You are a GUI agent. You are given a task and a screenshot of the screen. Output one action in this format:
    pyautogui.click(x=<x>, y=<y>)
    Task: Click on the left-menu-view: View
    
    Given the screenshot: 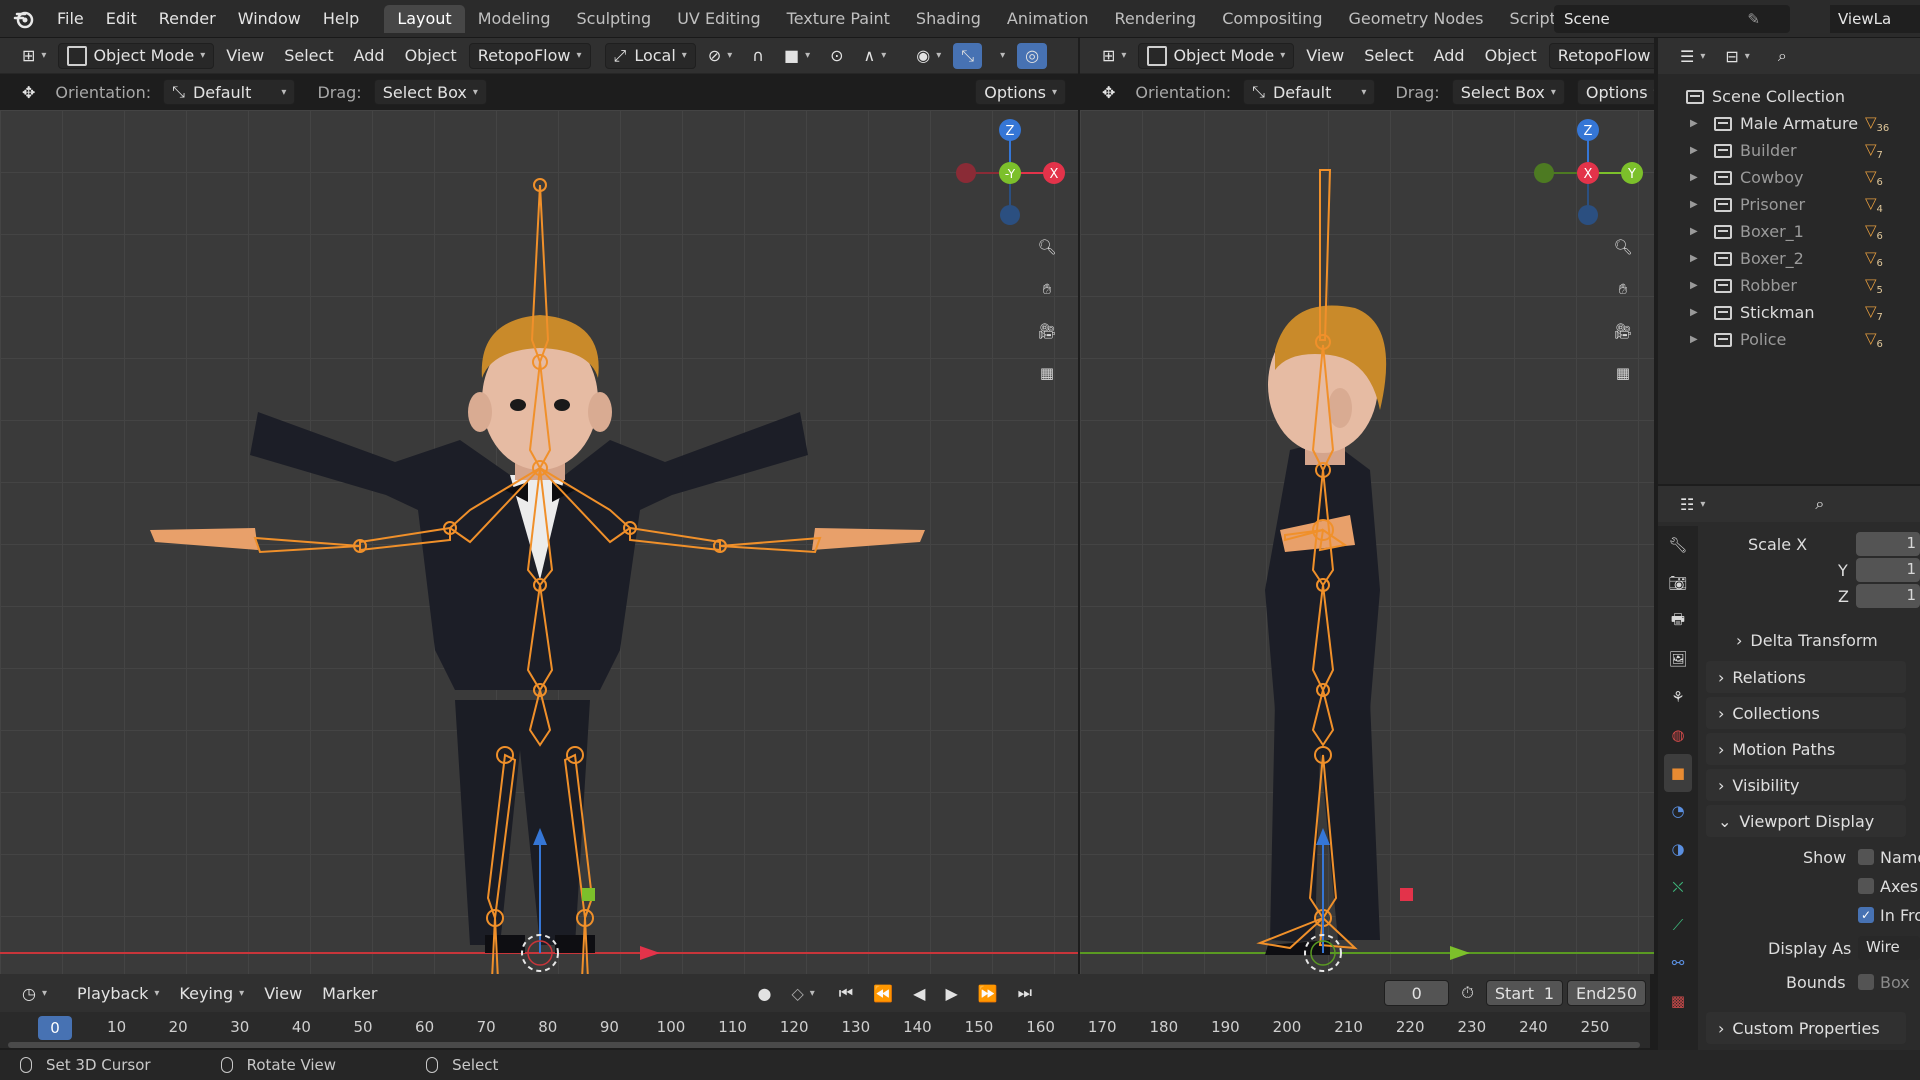 What is the action you would take?
    pyautogui.click(x=245, y=56)
    